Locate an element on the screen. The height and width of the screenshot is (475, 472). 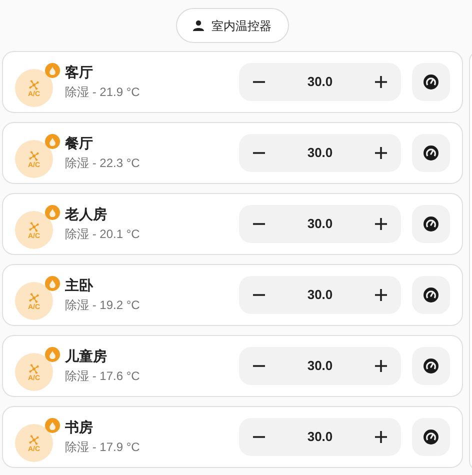
thermostat-chip: 室内温控器 is located at coordinates (232, 25).